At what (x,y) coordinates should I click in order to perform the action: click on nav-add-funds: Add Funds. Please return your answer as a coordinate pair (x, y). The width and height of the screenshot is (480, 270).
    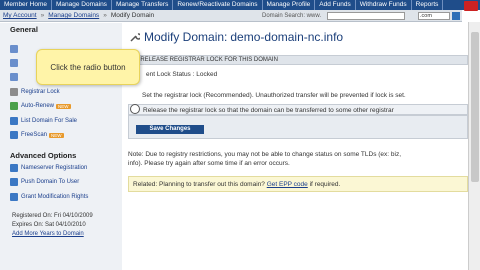
    Looking at the image, I should click on (335, 5).